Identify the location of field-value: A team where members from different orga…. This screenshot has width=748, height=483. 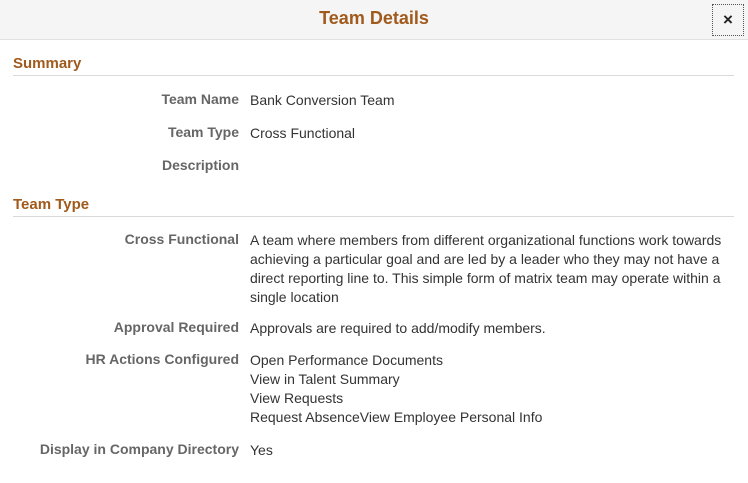
(486, 268).